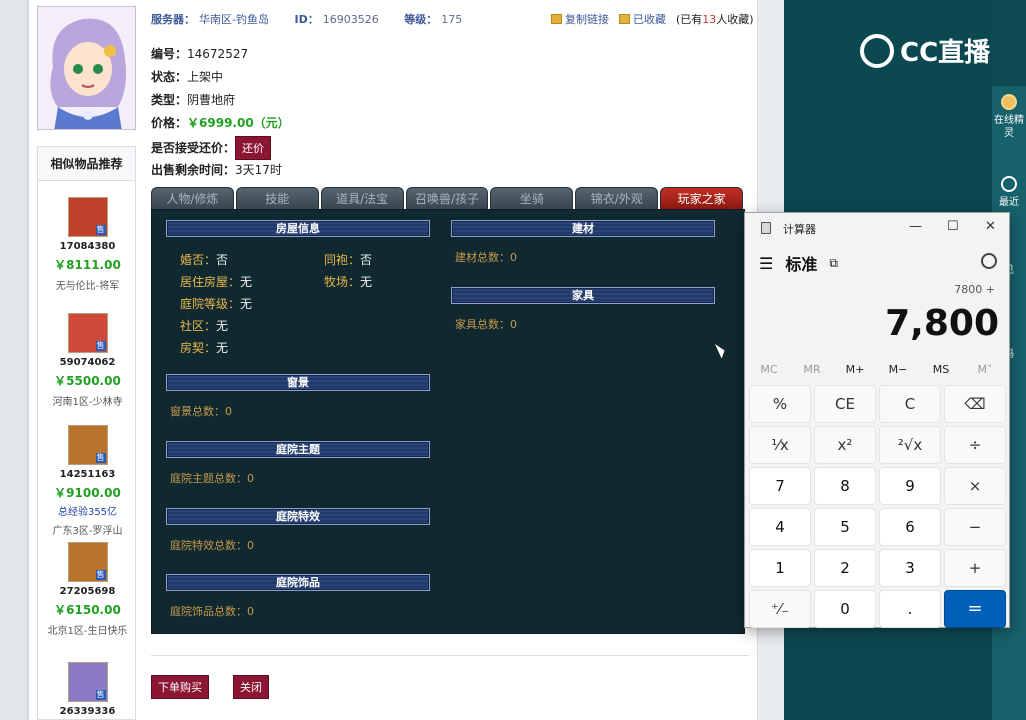 The width and height of the screenshot is (1026, 720). What do you see at coordinates (450, 655) in the screenshot?
I see `divider` at bounding box center [450, 655].